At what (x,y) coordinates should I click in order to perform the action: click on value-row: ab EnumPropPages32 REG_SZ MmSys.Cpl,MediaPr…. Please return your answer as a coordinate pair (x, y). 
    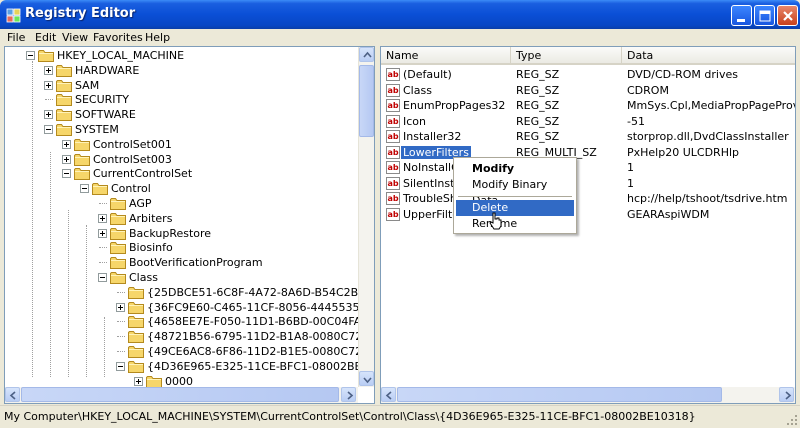
    Looking at the image, I should click on (588, 106).